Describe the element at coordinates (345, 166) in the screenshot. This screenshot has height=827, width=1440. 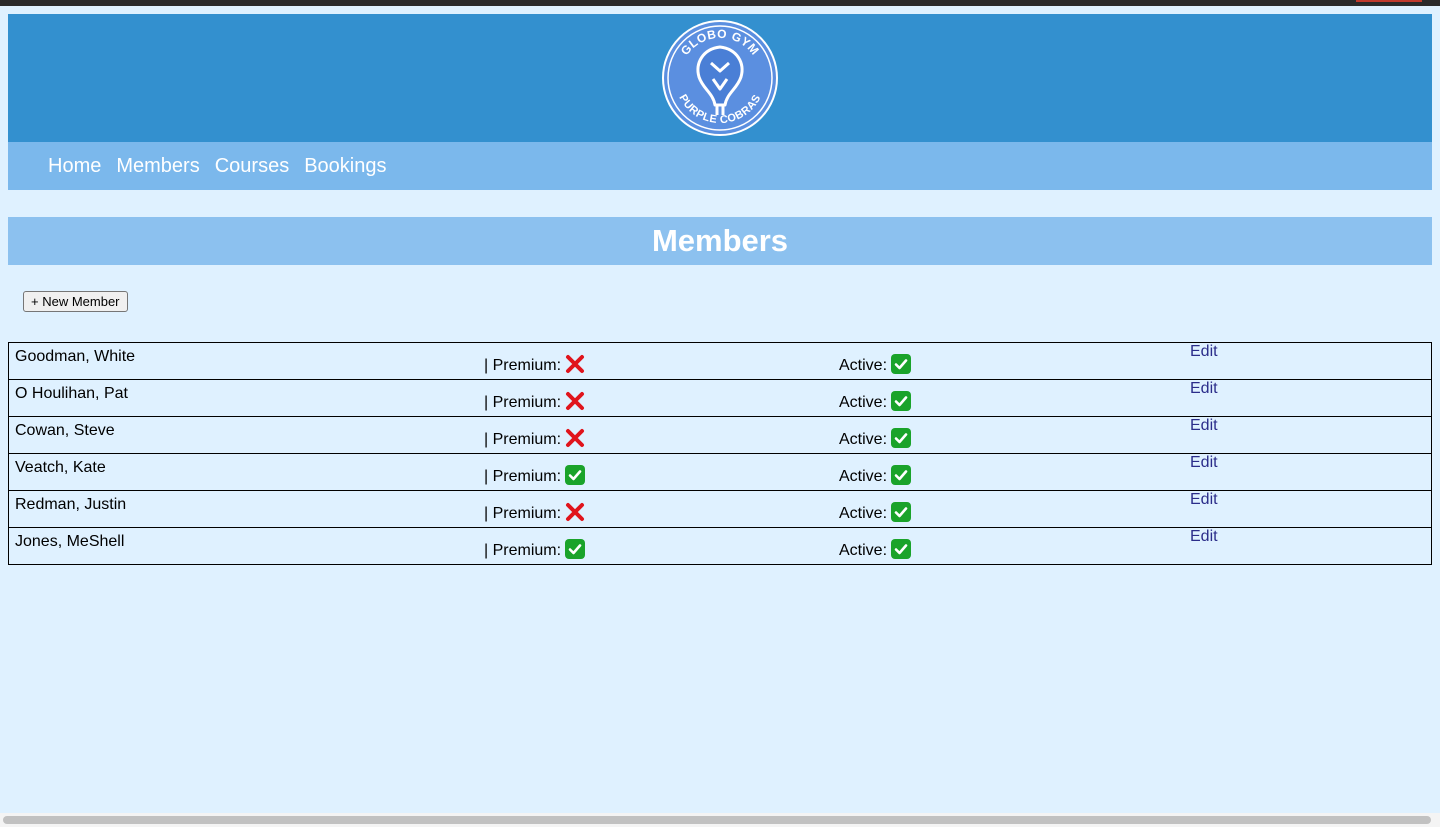
I see `nav-bookings-link: Bookings` at that location.